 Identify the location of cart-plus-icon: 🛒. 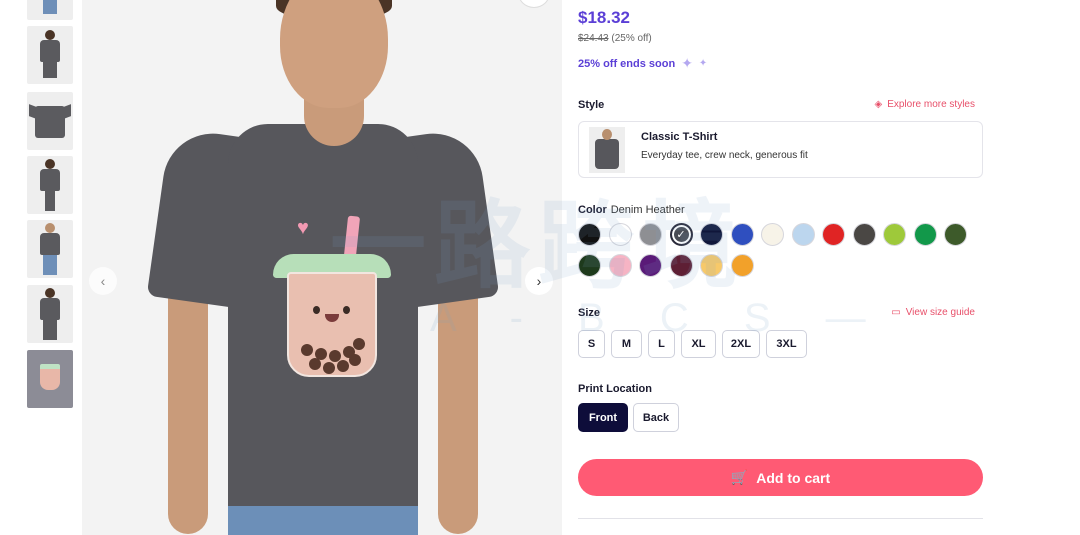
(739, 477).